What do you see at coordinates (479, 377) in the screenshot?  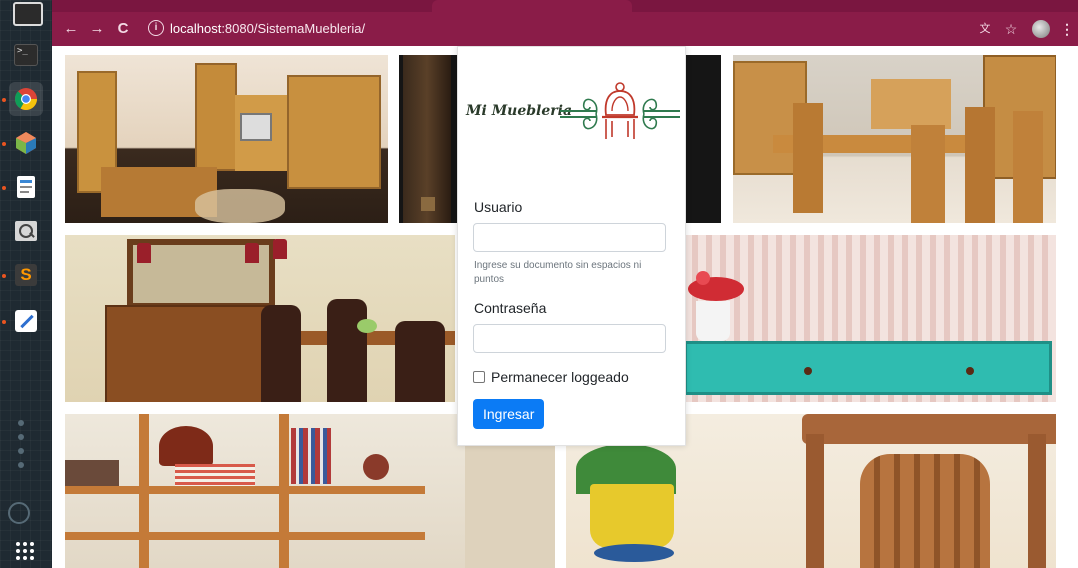 I see `remember-me-checkbox` at bounding box center [479, 377].